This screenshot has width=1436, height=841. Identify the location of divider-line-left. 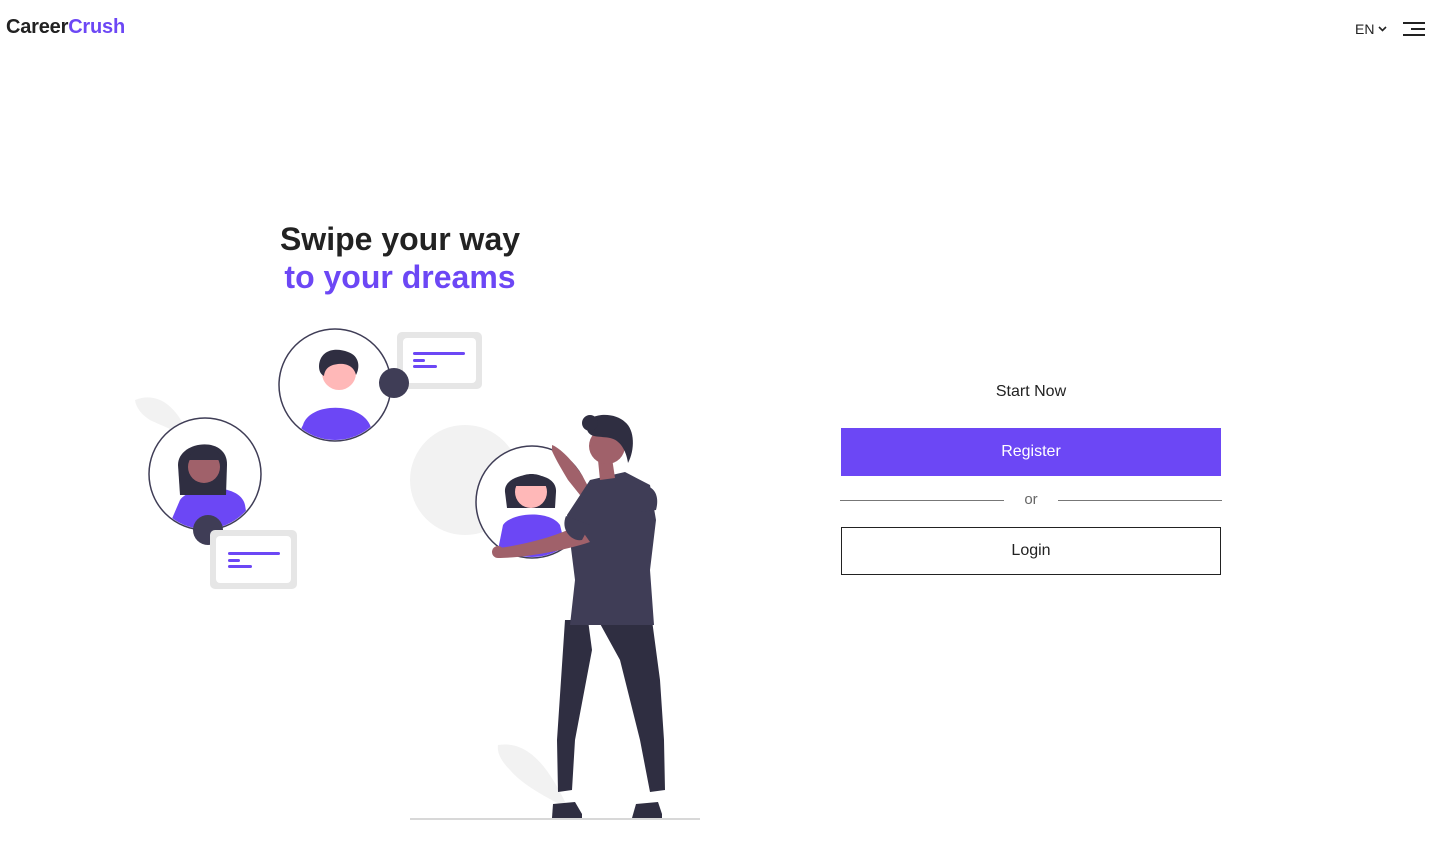
(922, 500).